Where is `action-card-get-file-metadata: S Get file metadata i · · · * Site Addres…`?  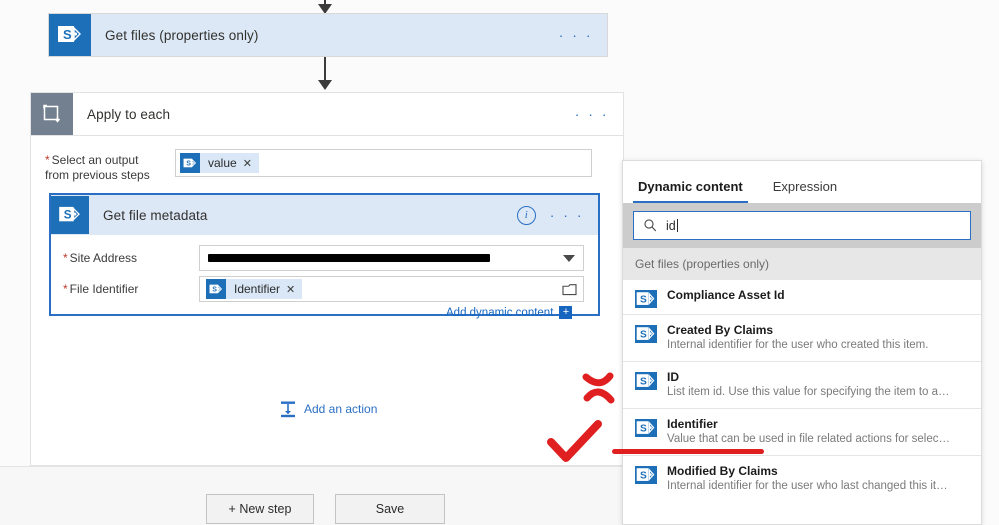
action-card-get-file-metadata: S Get file metadata i · · · * Site Addres… is located at coordinates (324, 256).